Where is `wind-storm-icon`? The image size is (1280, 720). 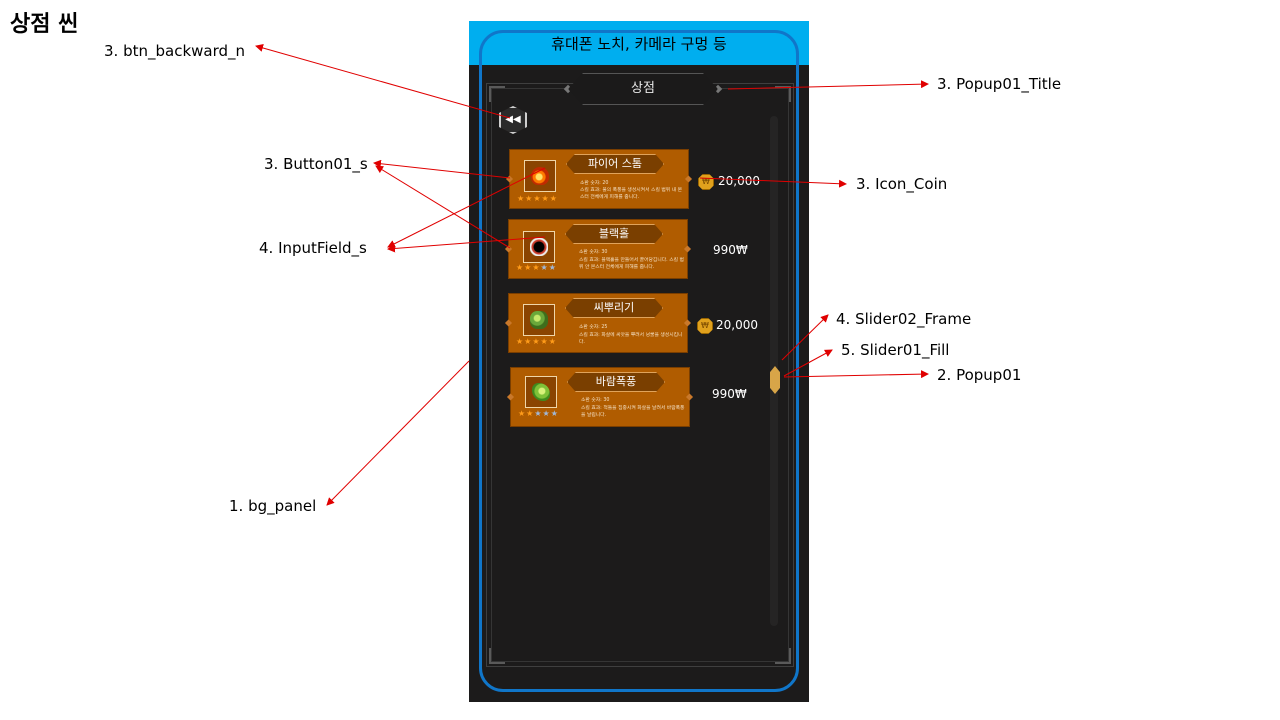 wind-storm-icon is located at coordinates (541, 392).